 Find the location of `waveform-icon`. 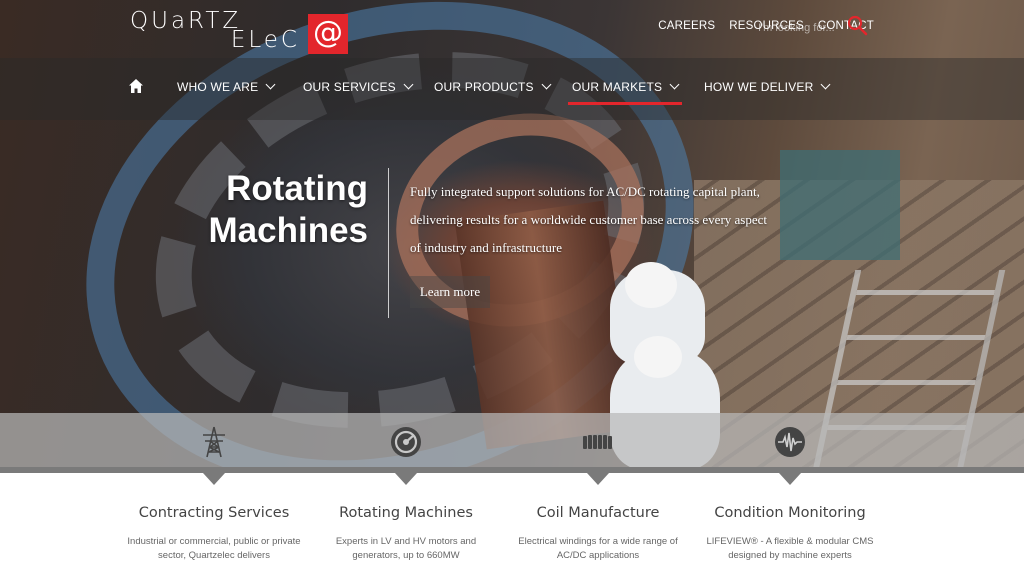

waveform-icon is located at coordinates (790, 442).